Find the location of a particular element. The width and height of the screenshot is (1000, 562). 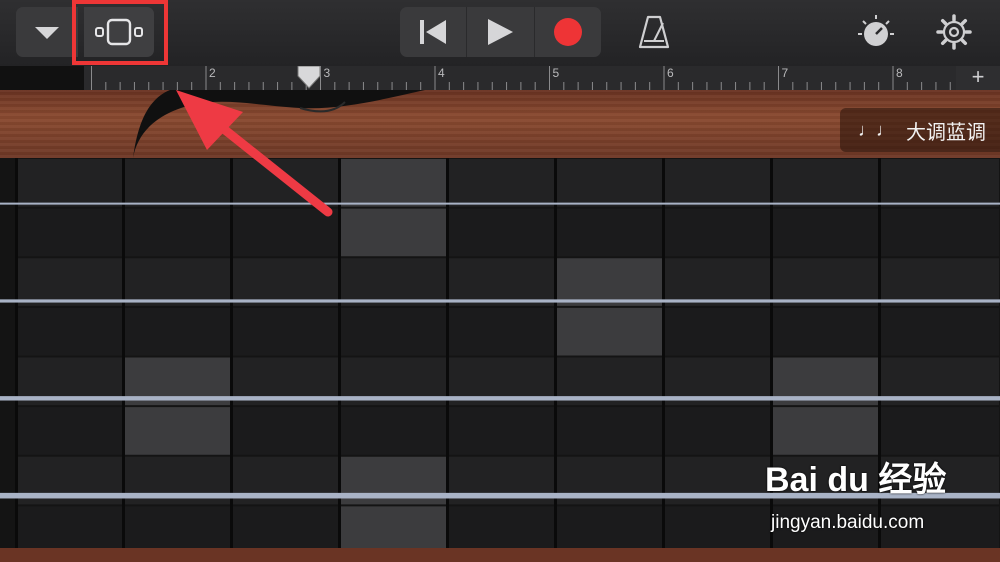

watermark-logo: Bai du 经验 is located at coordinates (856, 480).